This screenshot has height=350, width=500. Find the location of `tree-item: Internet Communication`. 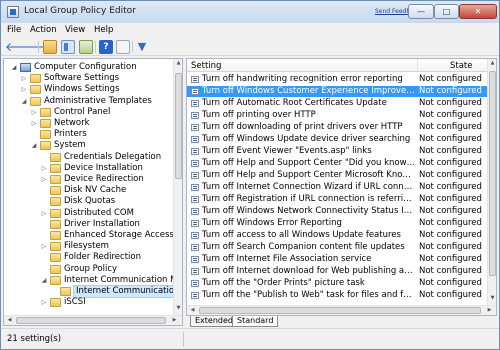

tree-item: Internet Communication is located at coordinates (93, 291).